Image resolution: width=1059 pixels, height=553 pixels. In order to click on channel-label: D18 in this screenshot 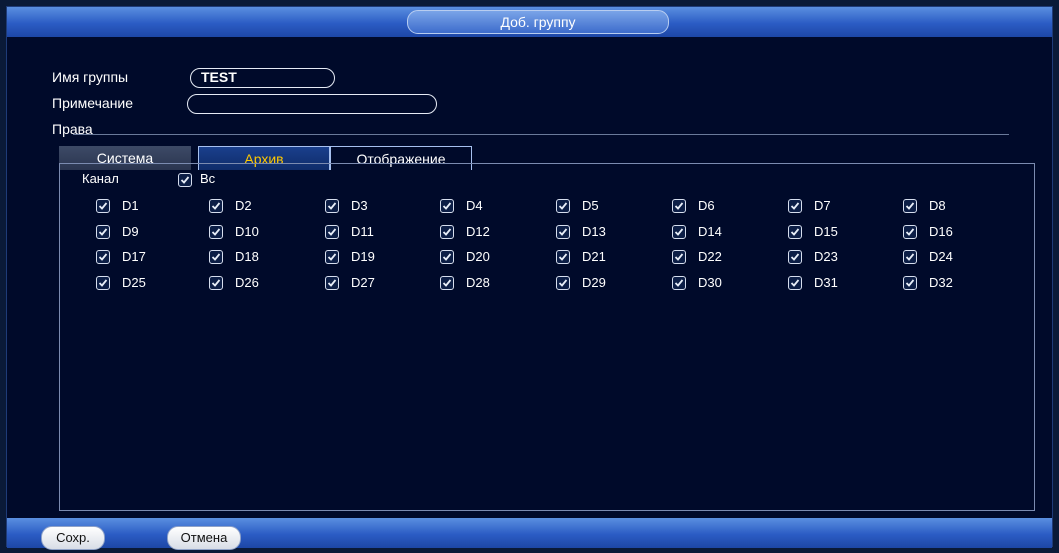, I will do `click(247, 256)`.